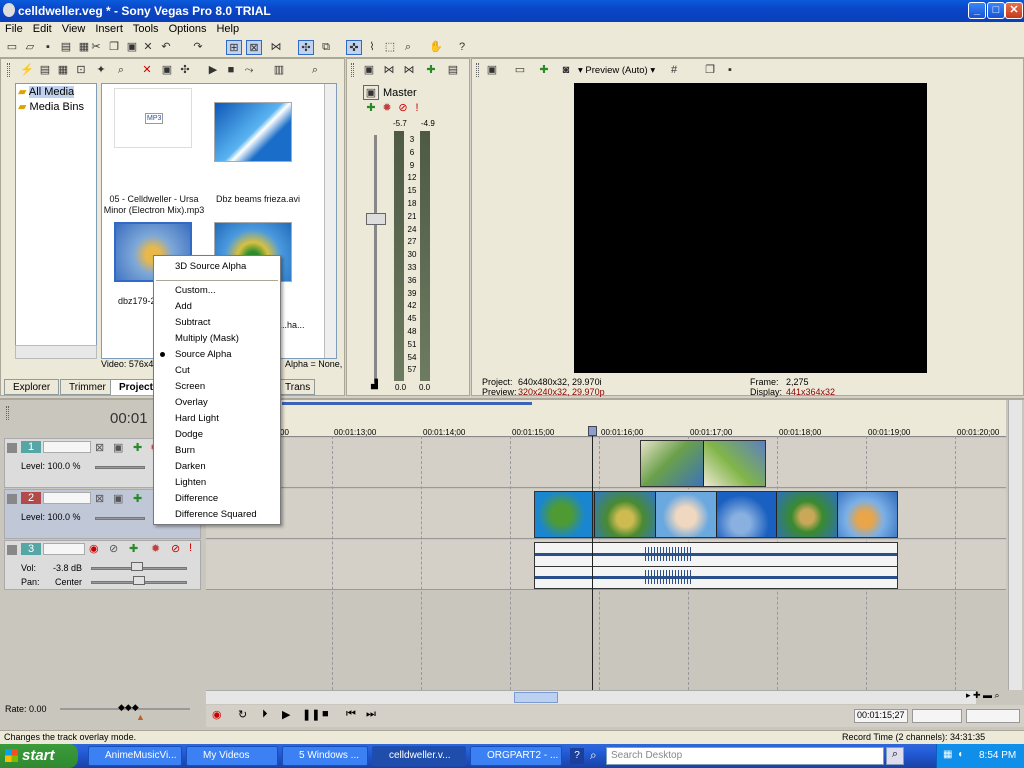 Image resolution: width=1024 pixels, height=768 pixels. Describe the element at coordinates (185, 70) in the screenshot. I see `media-settings-icon: ✣` at that location.